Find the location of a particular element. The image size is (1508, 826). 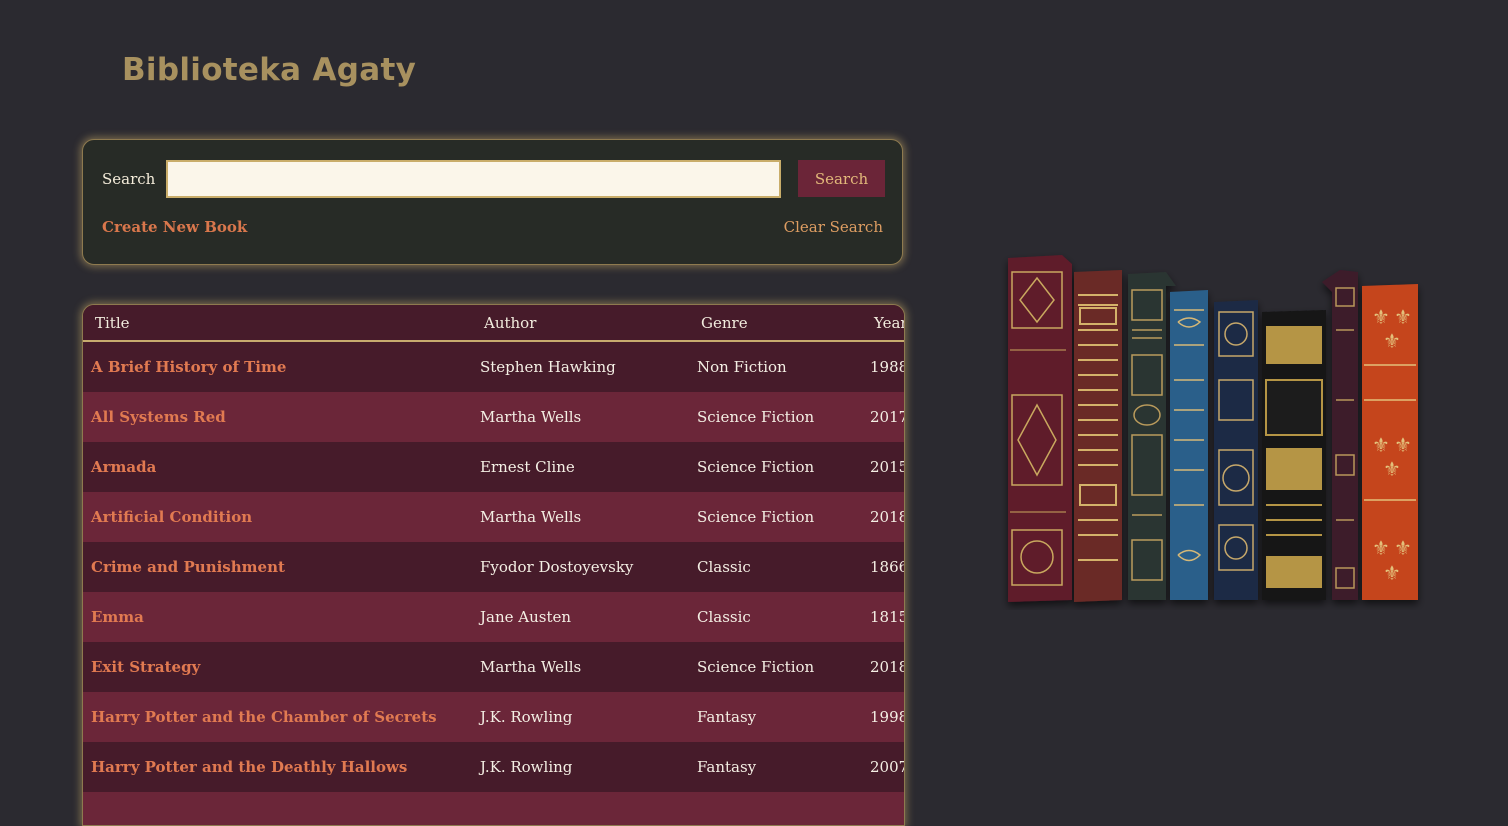

cell-genre is located at coordinates (775, 808).